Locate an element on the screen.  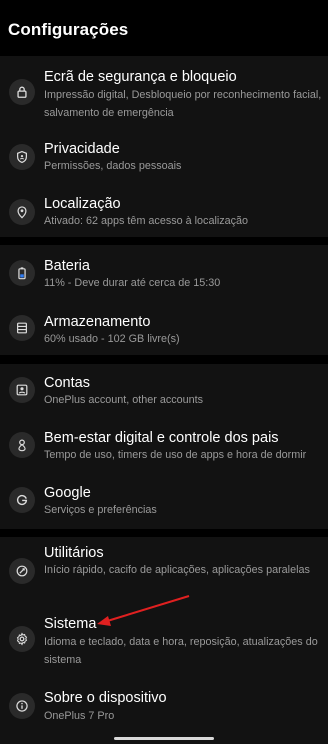
settings-item-title: Contas is located at coordinates (67, 383).